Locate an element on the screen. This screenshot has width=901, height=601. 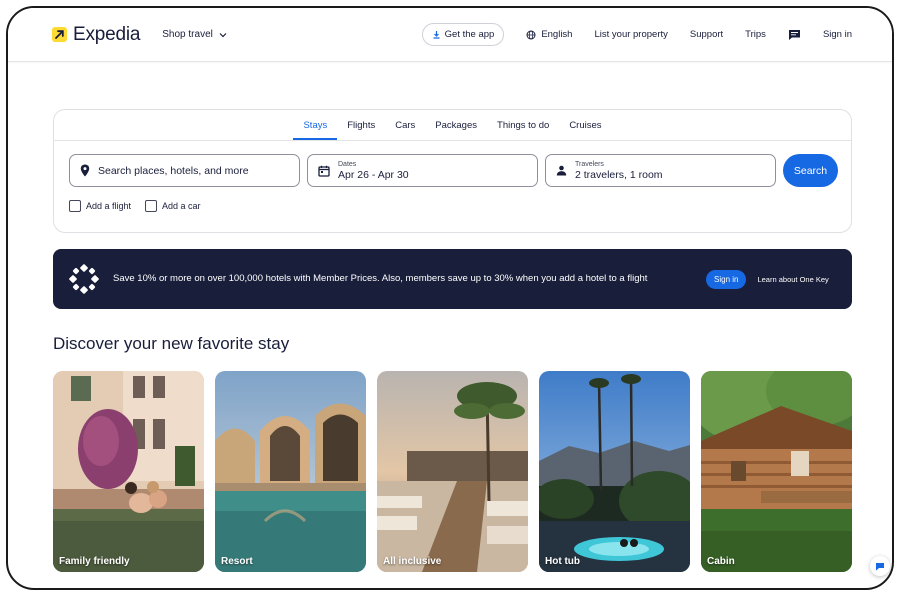
card-resort: Resort is located at coordinates (290, 471).